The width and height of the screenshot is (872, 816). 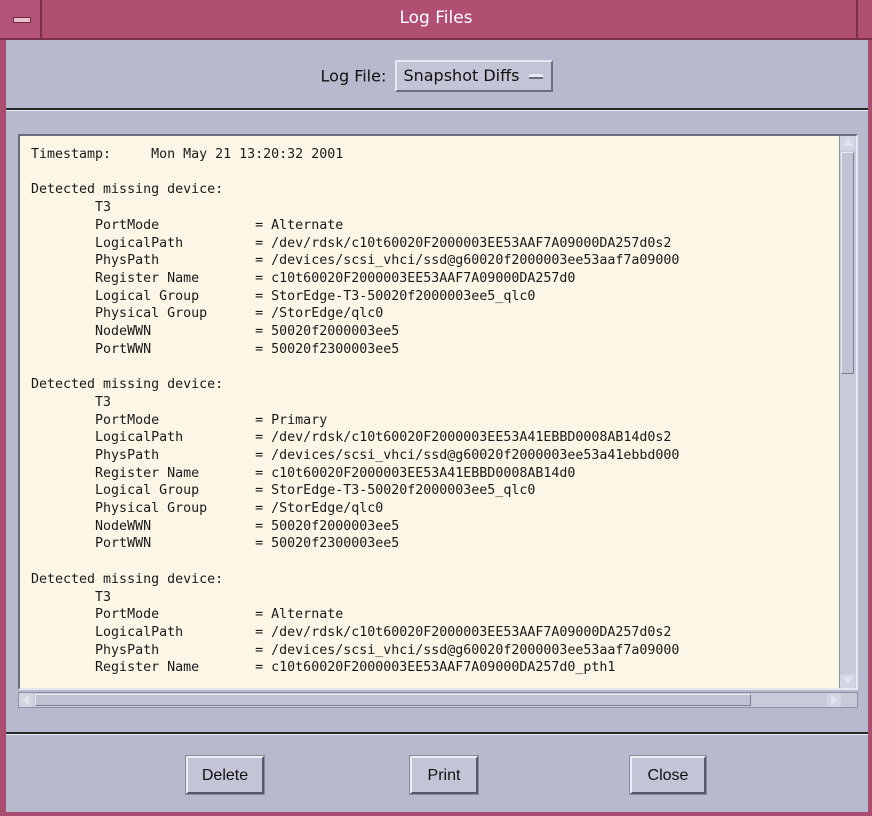 I want to click on title-bar: Log Files, so click(x=436, y=20).